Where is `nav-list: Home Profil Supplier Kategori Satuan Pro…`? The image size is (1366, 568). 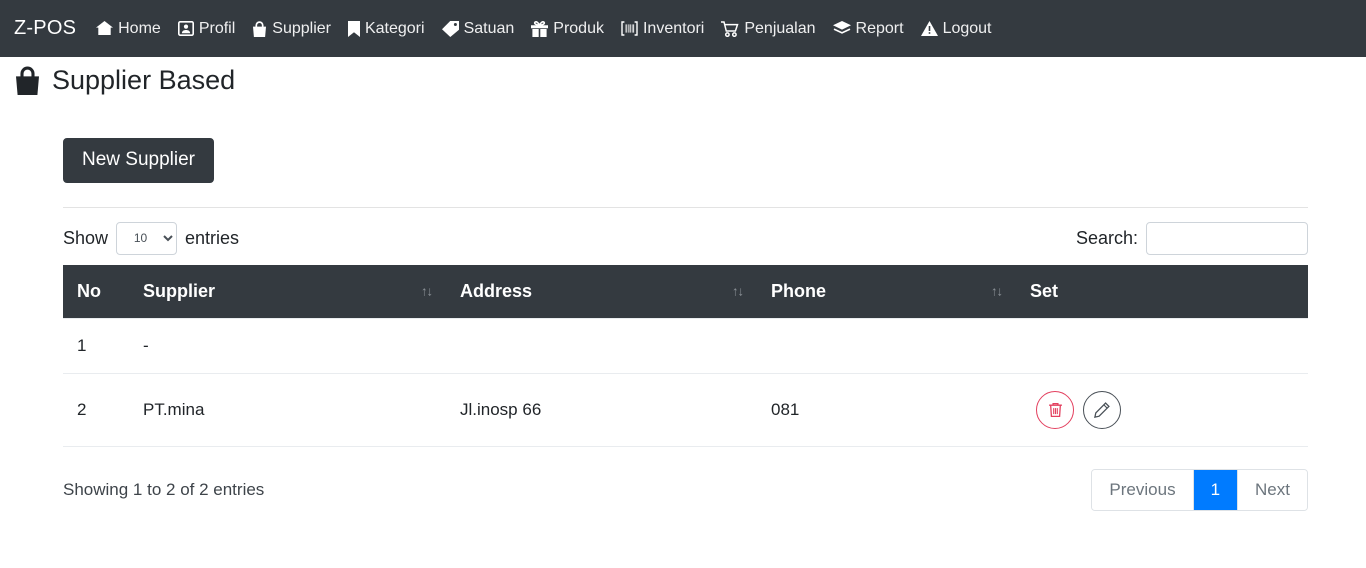
nav-list: Home Profil Supplier Kategori Satuan Pro… is located at coordinates (552, 29).